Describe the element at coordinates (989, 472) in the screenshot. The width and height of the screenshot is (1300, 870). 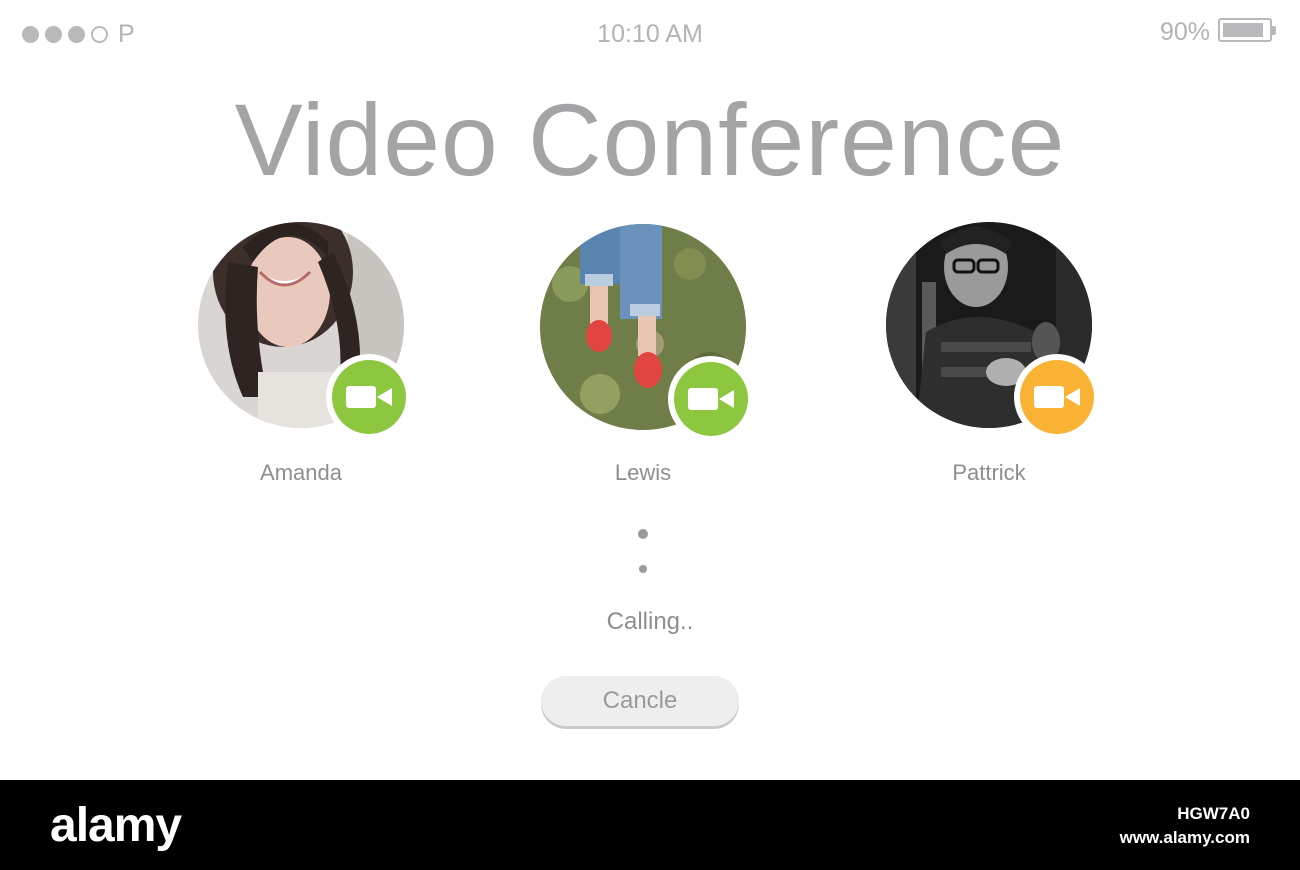
I see `participant-name: Pattrick` at that location.